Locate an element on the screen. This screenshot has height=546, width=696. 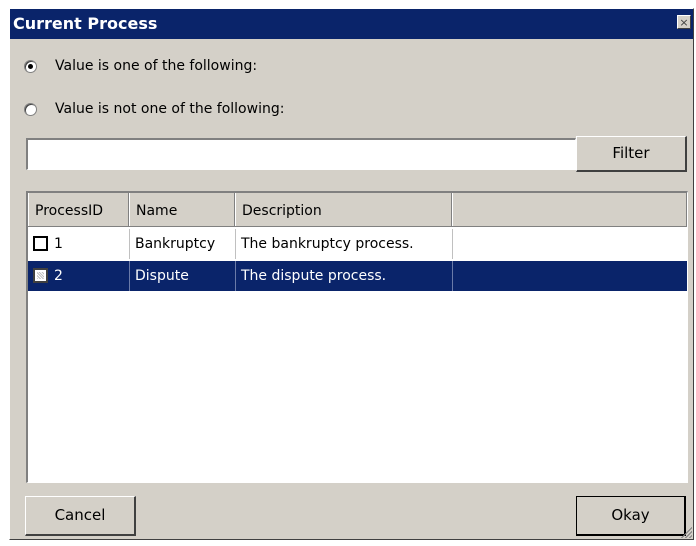
resize-grip-icon is located at coordinates (685, 531).